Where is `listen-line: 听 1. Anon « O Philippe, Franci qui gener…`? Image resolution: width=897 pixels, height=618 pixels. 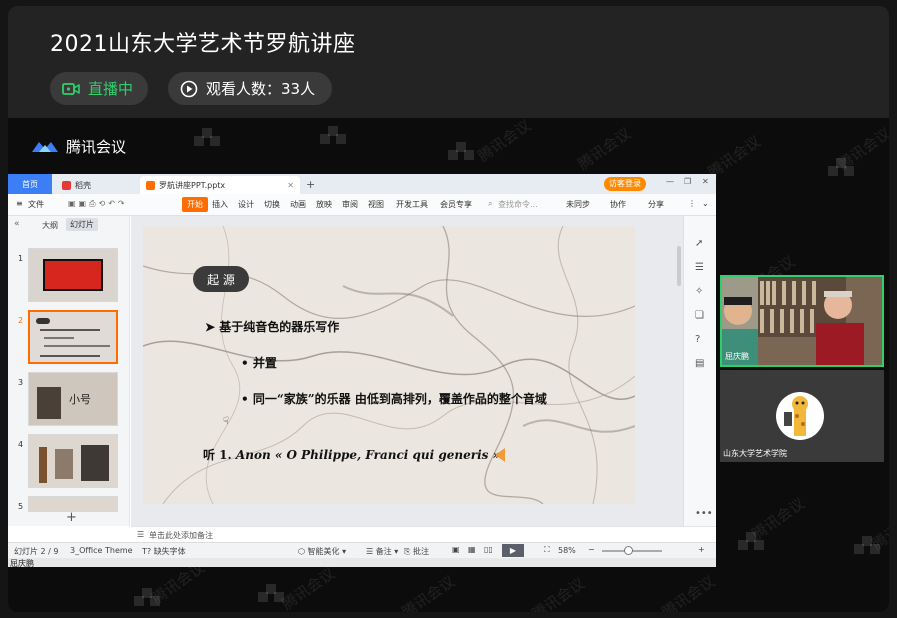 listen-line: 听 1. Anon « O Philippe, Franci qui gener… is located at coordinates (351, 454).